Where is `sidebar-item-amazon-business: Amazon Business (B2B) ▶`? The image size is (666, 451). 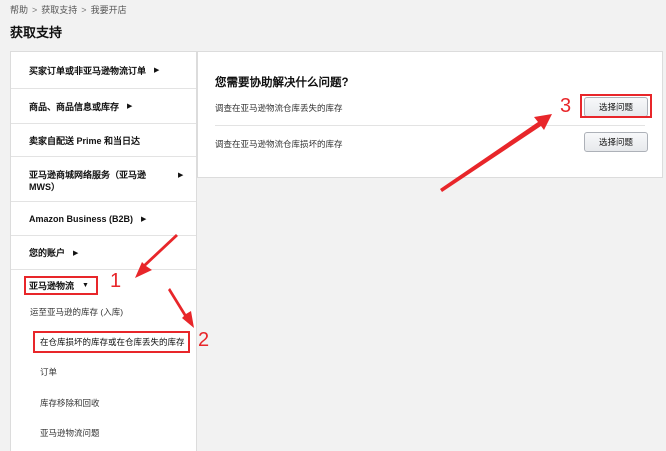 sidebar-item-amazon-business: Amazon Business (B2B) ▶ is located at coordinates (103, 219).